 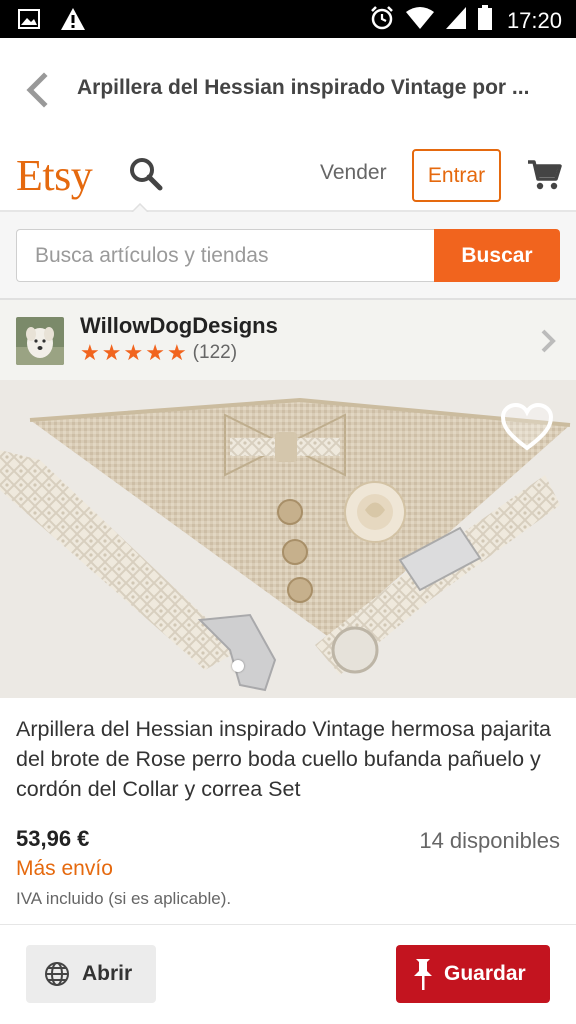 What do you see at coordinates (40, 341) in the screenshot?
I see `shop-avatar` at bounding box center [40, 341].